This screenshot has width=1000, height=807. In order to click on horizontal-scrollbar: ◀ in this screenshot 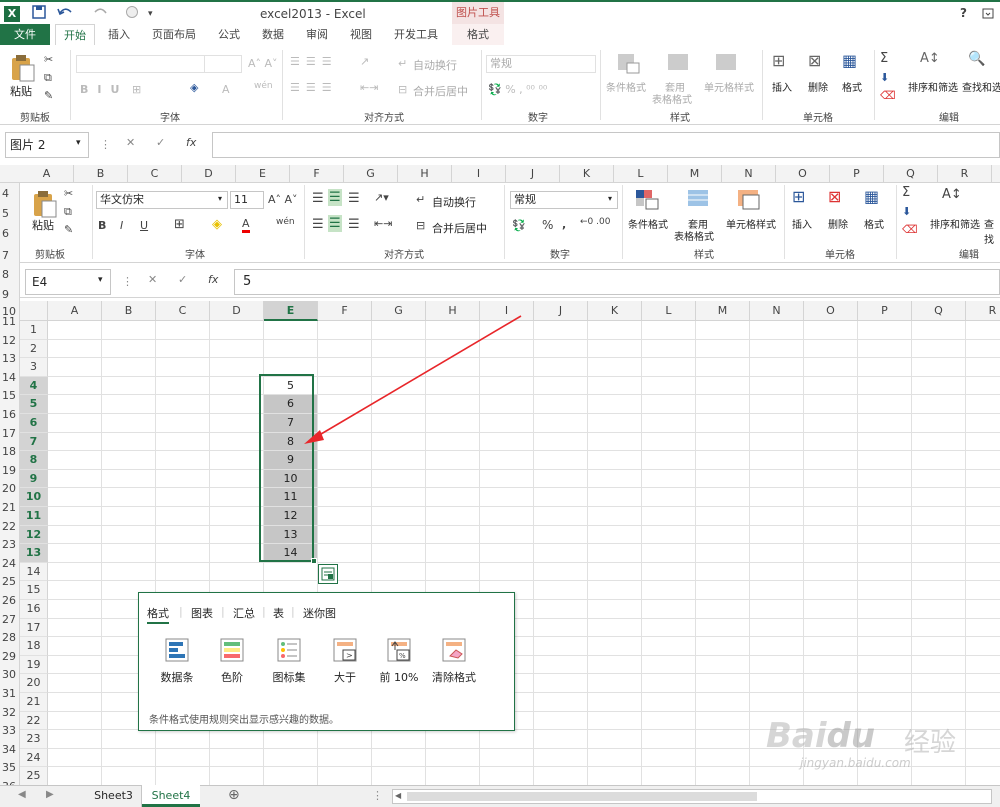, I will do `click(692, 796)`.